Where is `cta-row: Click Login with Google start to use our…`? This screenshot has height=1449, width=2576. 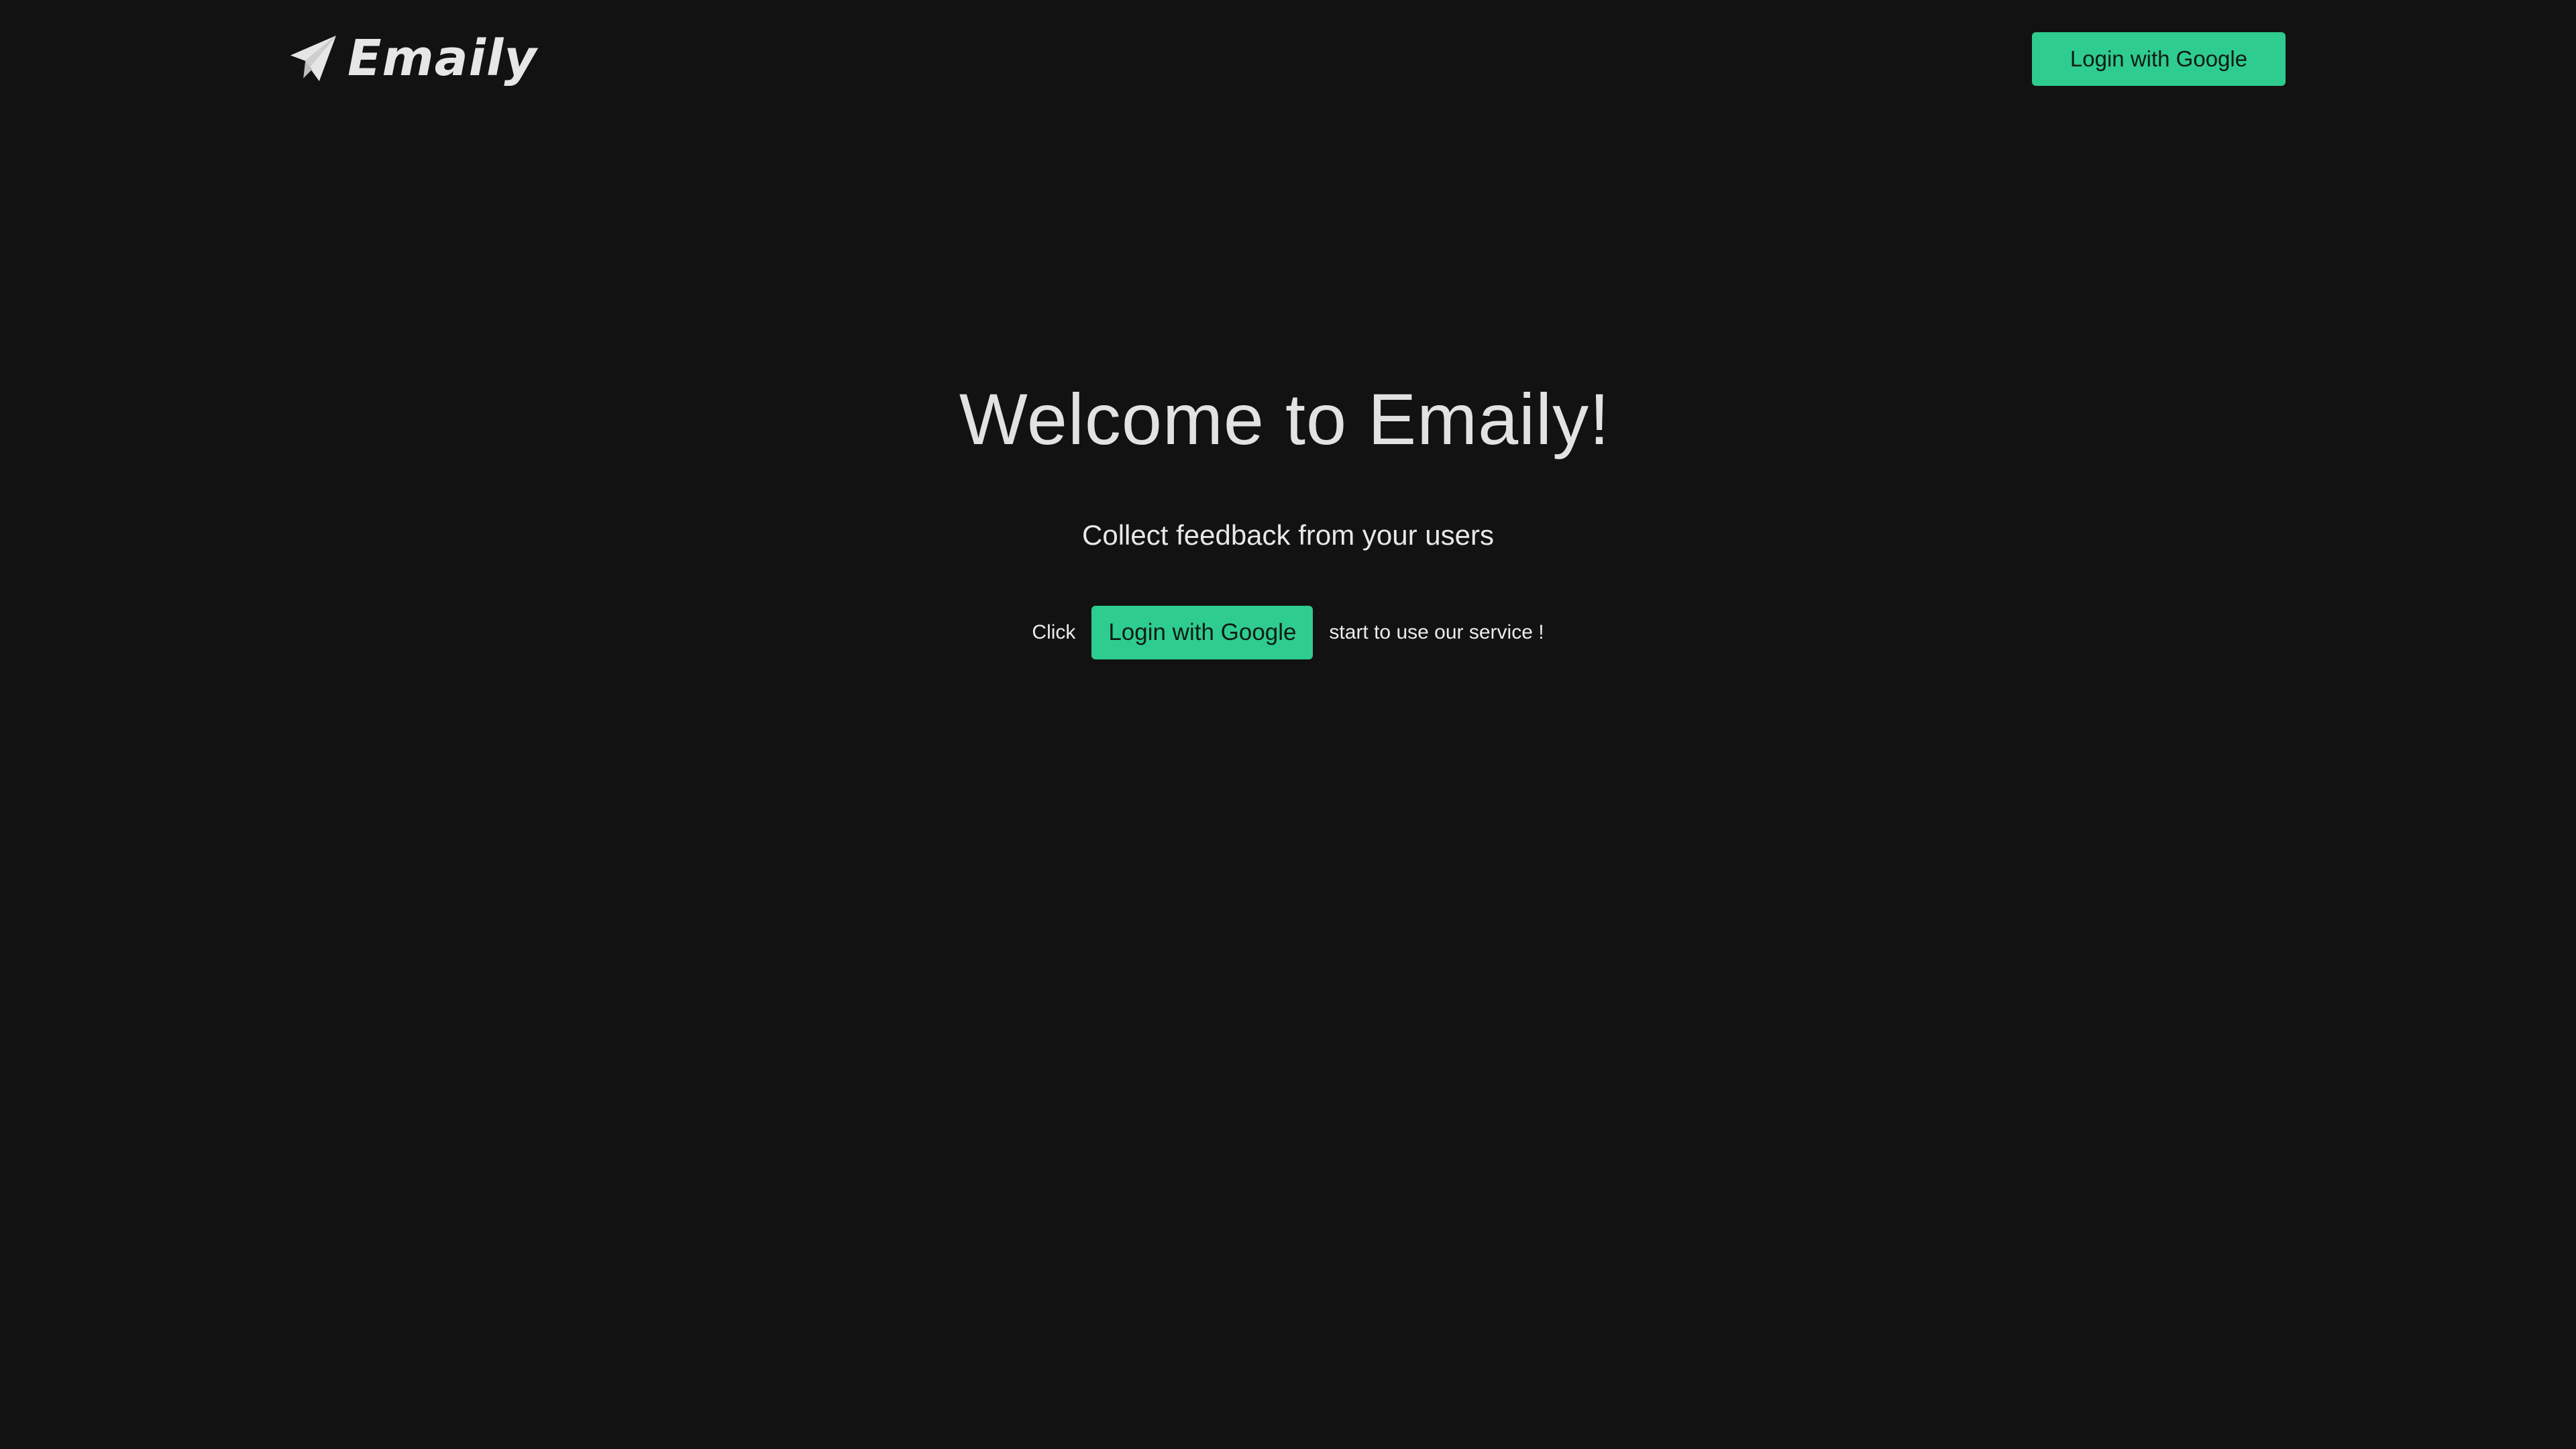 cta-row: Click Login with Google start to use our… is located at coordinates (1288, 632).